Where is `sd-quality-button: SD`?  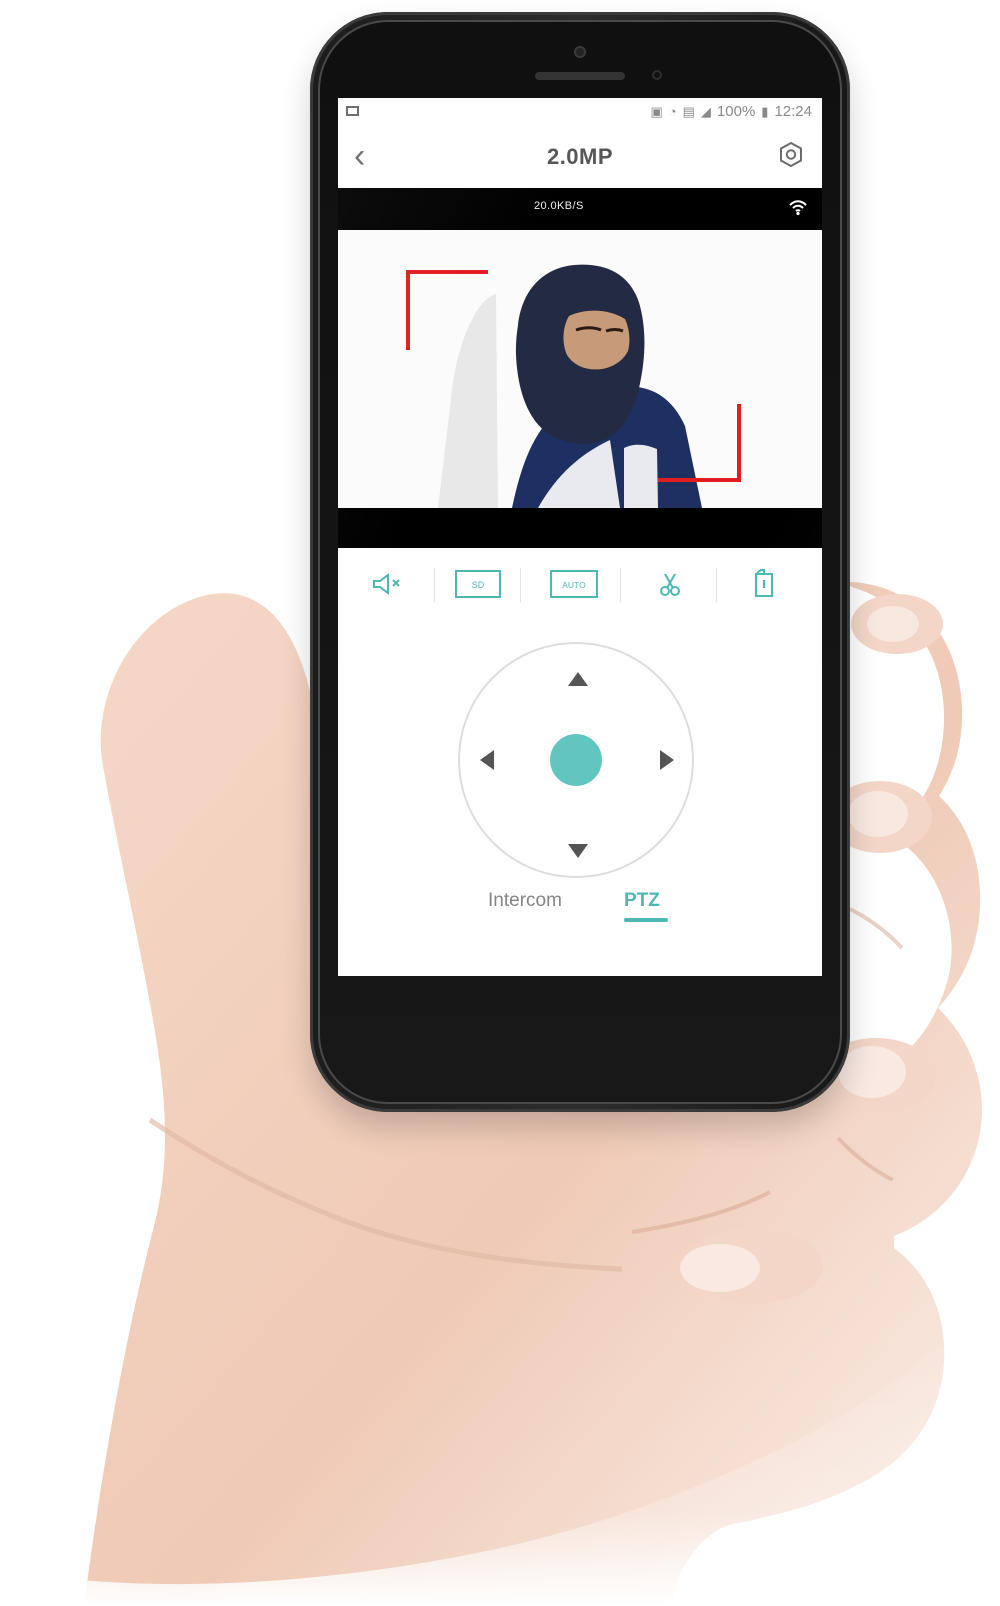 sd-quality-button: SD is located at coordinates (478, 584).